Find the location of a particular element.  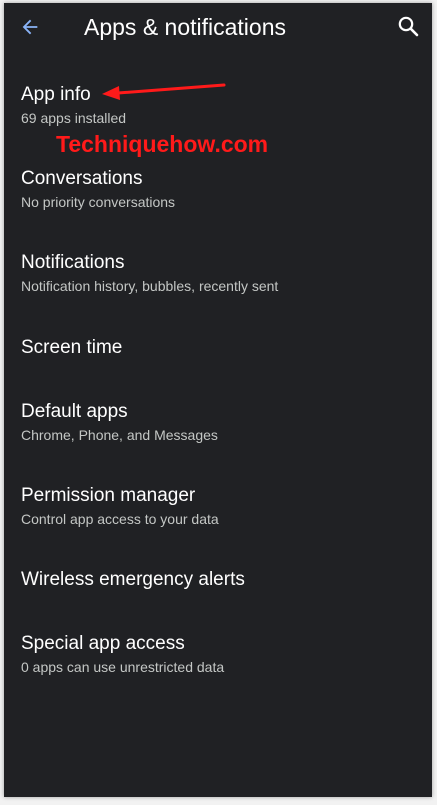

back-button is located at coordinates (30, 27).